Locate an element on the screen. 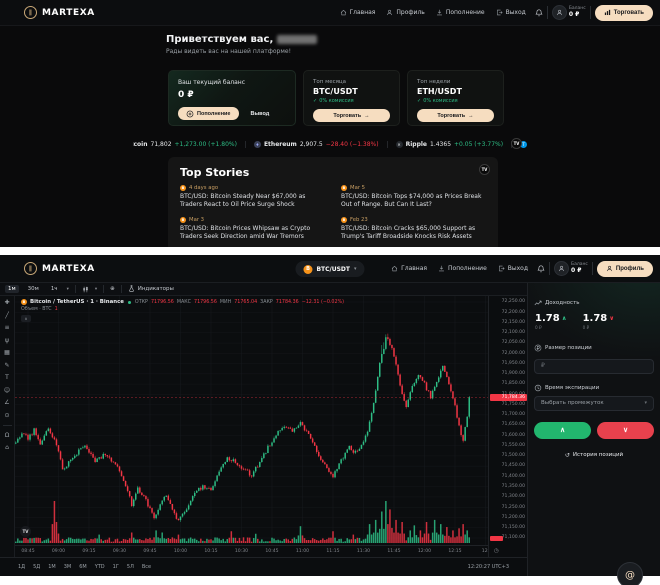 Image resolution: width=660 pixels, height=585 pixels. pair-label: BTC/USDT is located at coordinates (333, 269).